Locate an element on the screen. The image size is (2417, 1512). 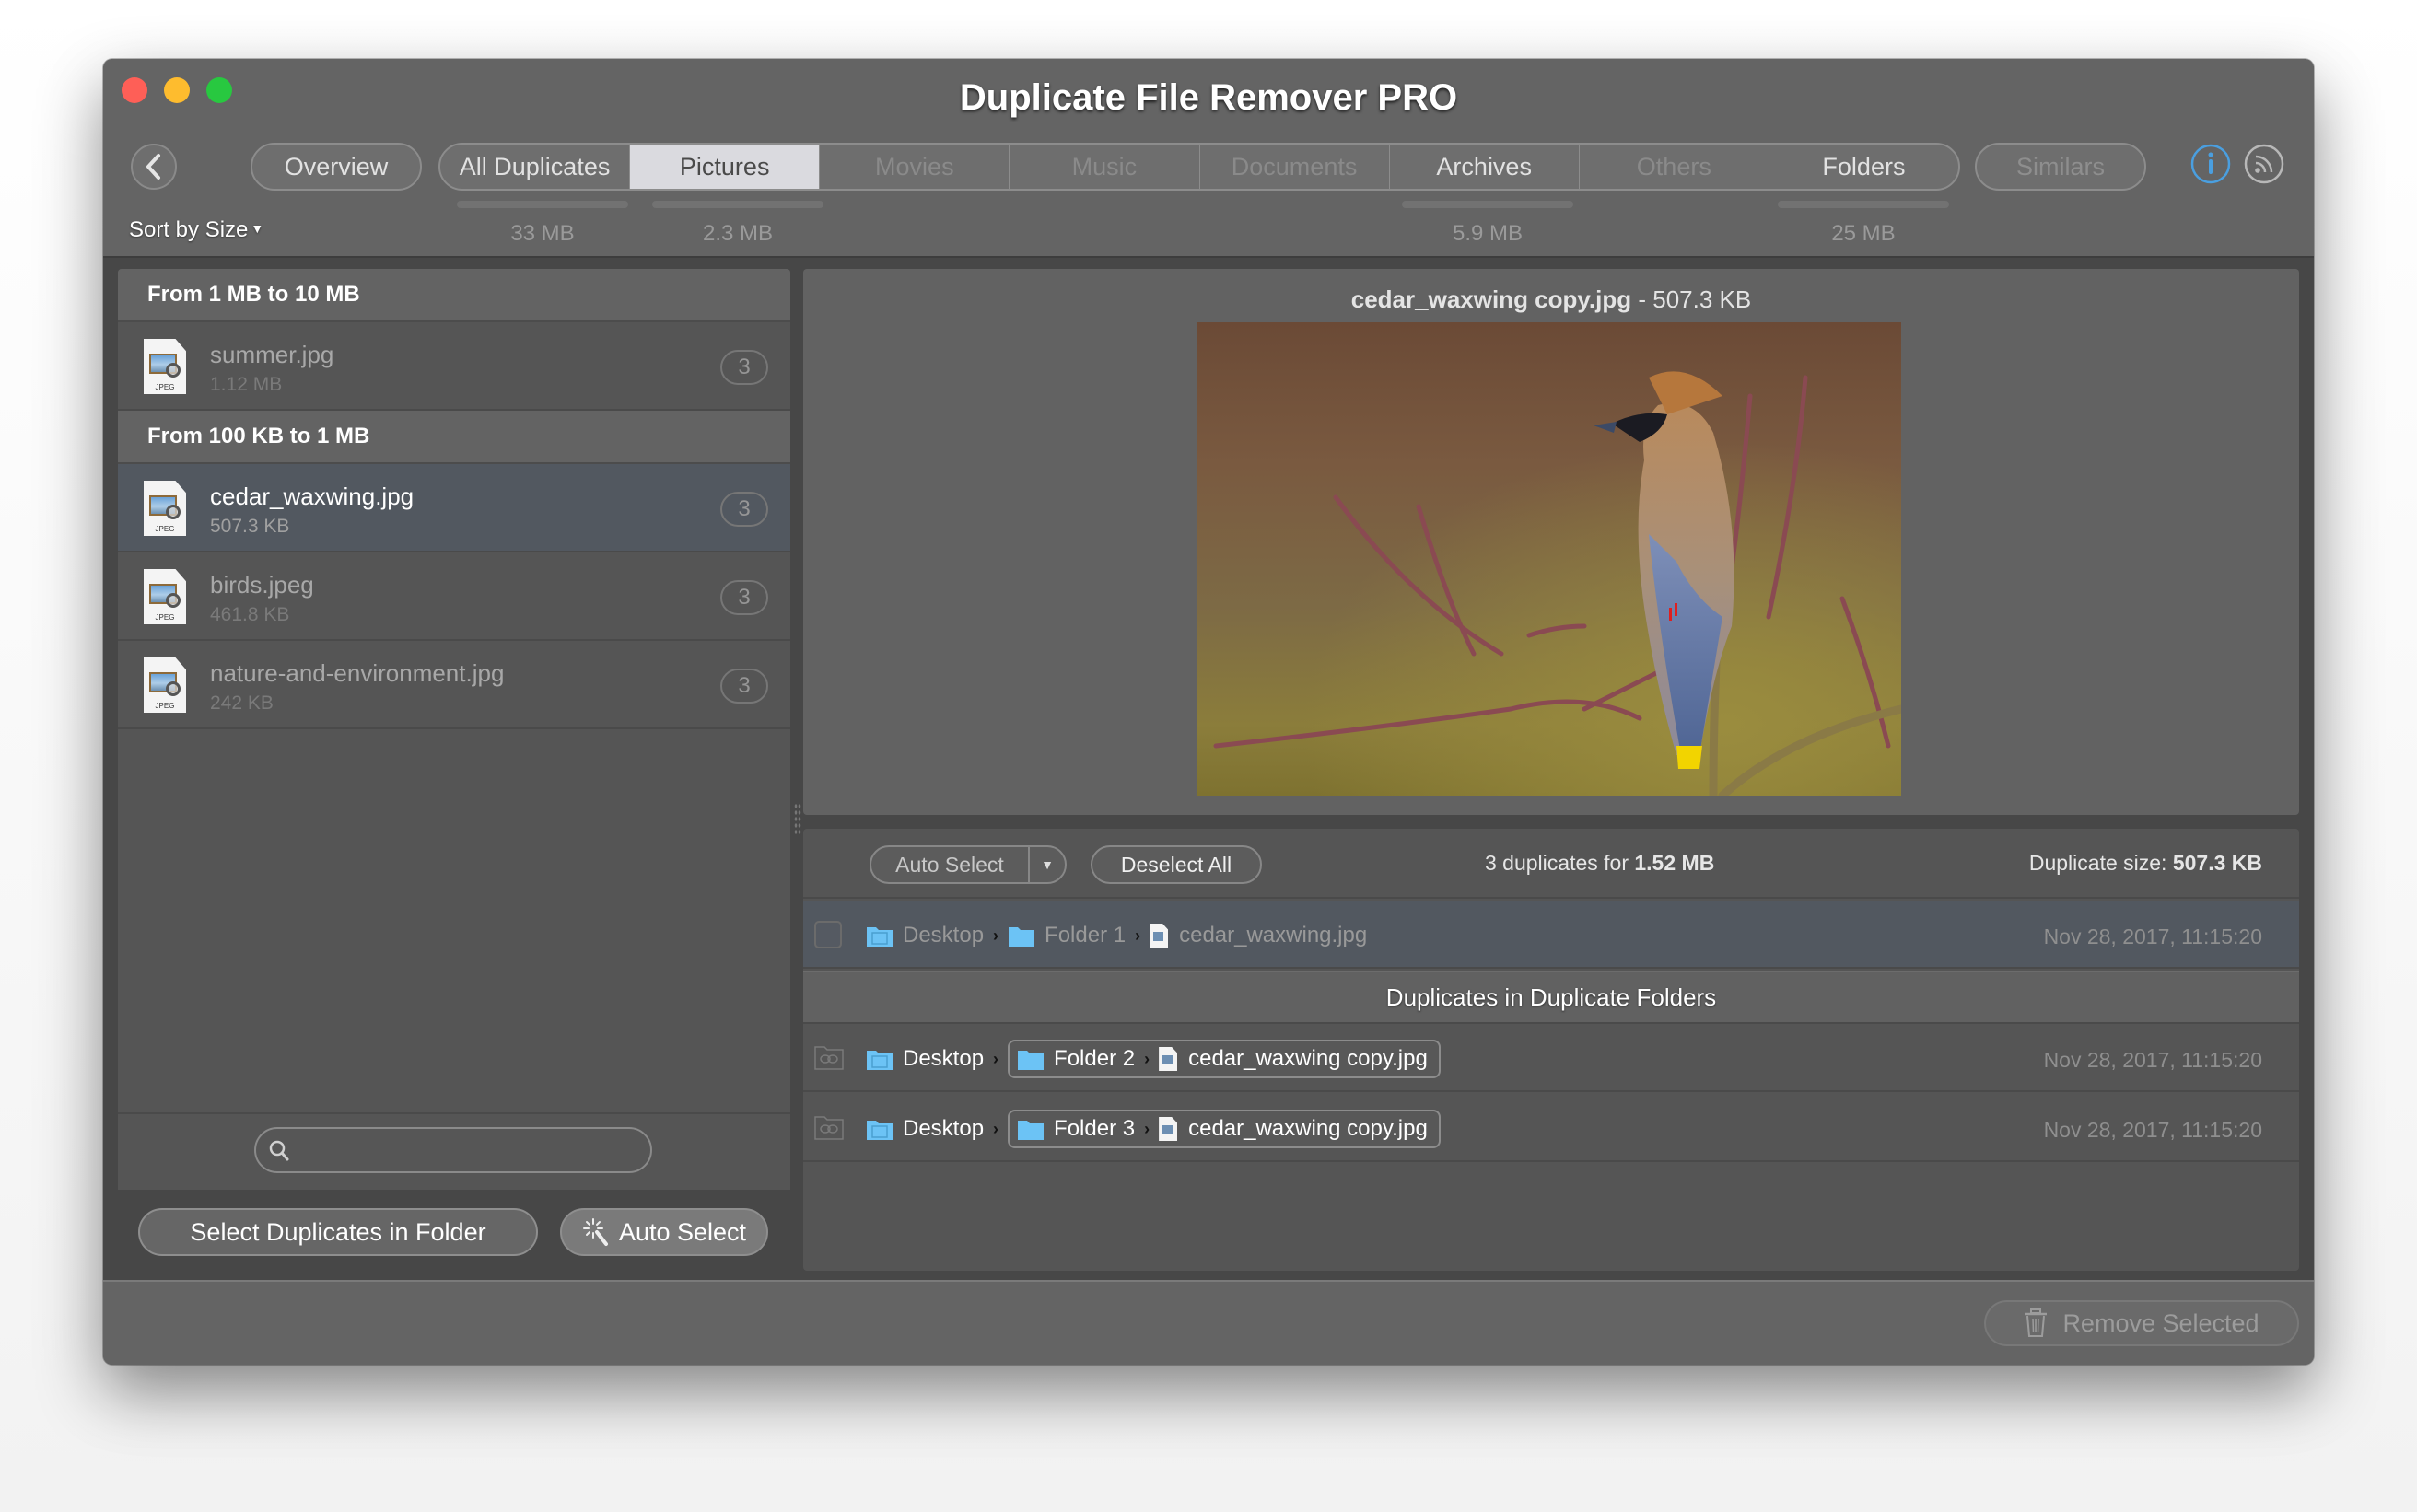
overview-button: Overview is located at coordinates (337, 167).